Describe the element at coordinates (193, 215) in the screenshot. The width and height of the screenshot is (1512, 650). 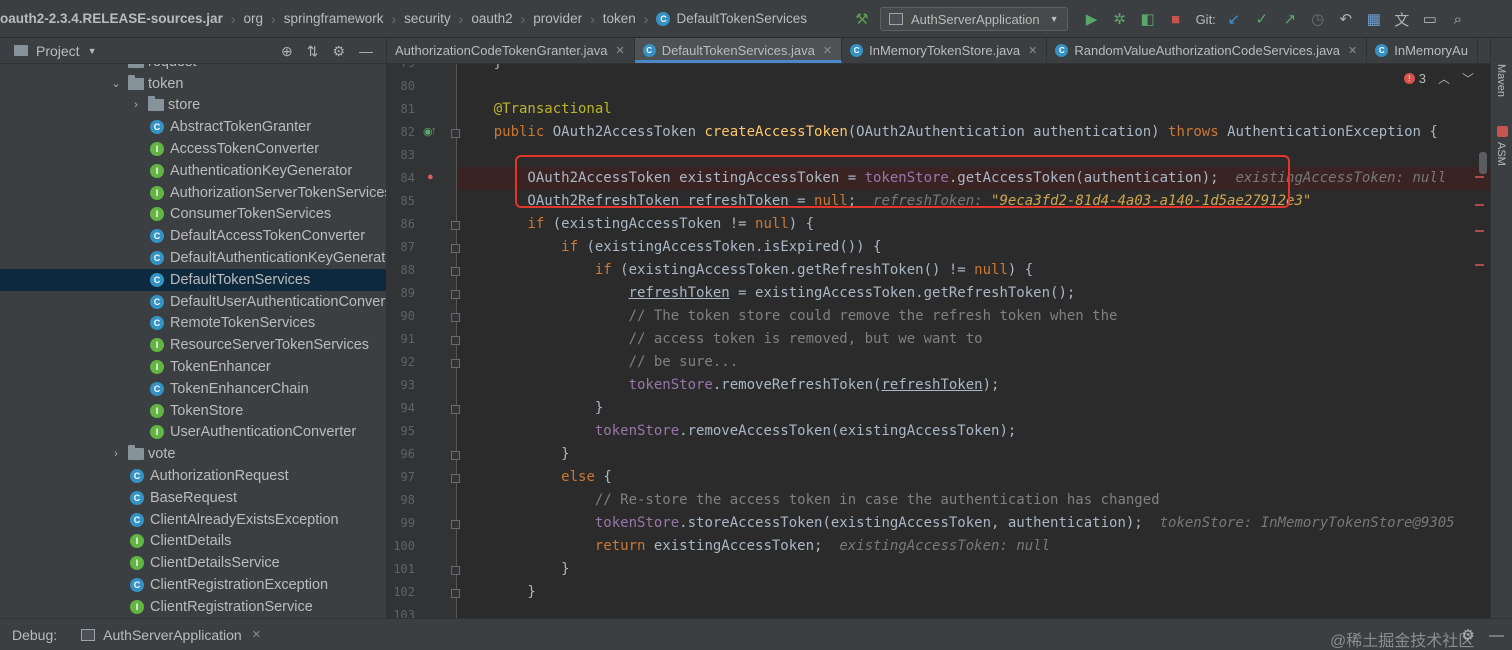
I see `tree-item: I ConsumerTokenServices` at that location.